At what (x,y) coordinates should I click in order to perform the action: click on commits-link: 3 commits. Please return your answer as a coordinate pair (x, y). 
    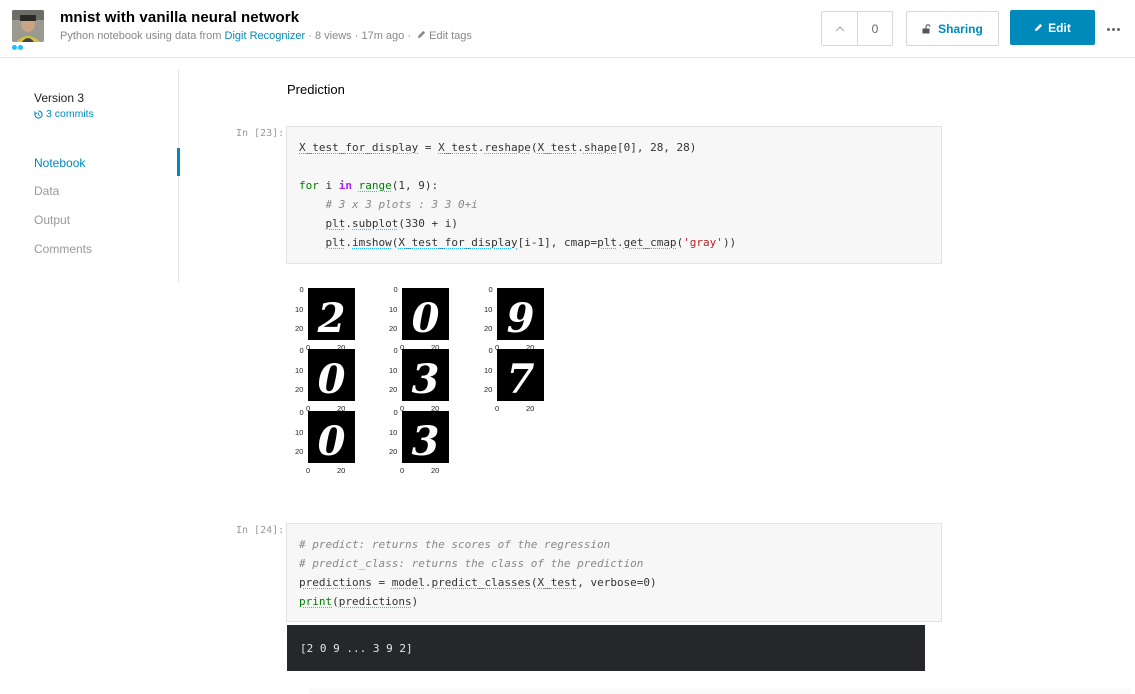
    Looking at the image, I should click on (64, 114).